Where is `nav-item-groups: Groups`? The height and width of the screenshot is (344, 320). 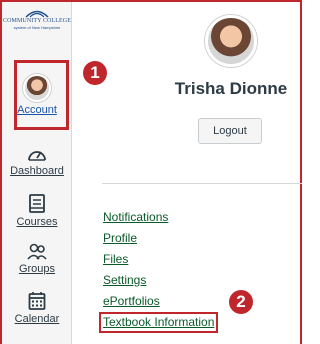 nav-item-groups: Groups is located at coordinates (37, 259).